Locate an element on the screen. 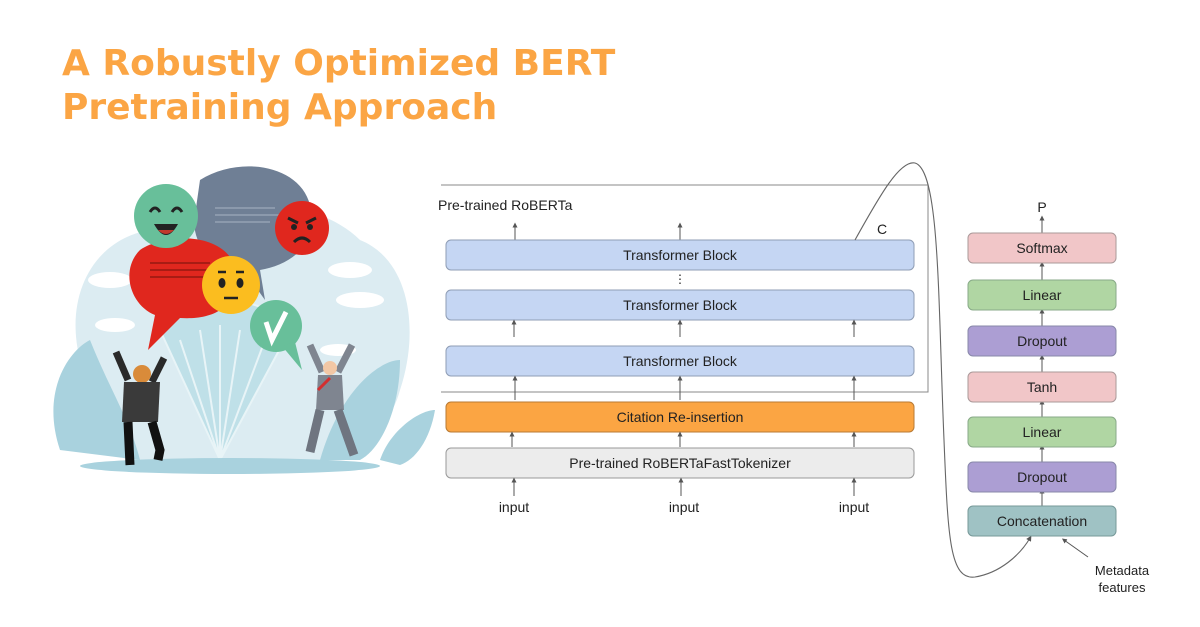 The height and width of the screenshot is (627, 1200). roberta-container-label: Pre-trained RoBERTa is located at coordinates (505, 205).